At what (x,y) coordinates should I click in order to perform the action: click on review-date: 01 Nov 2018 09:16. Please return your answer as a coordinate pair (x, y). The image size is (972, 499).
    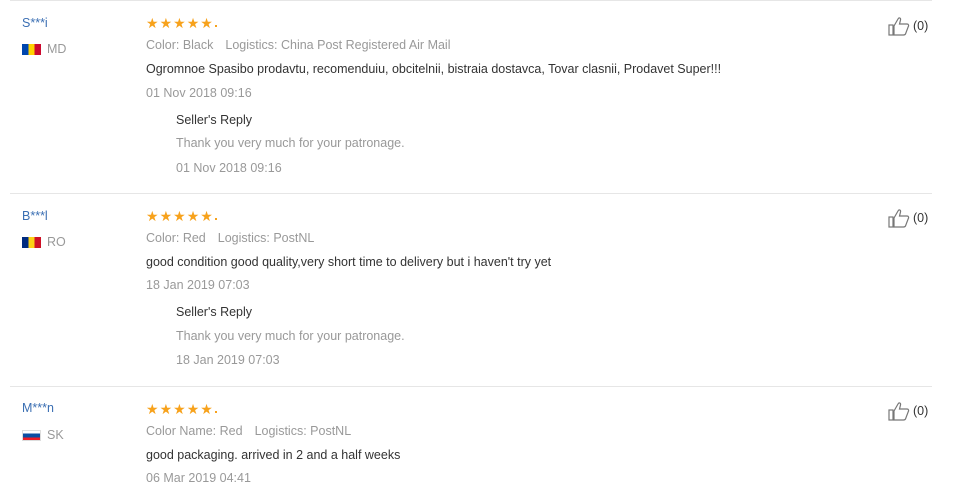
    Looking at the image, I should click on (199, 93).